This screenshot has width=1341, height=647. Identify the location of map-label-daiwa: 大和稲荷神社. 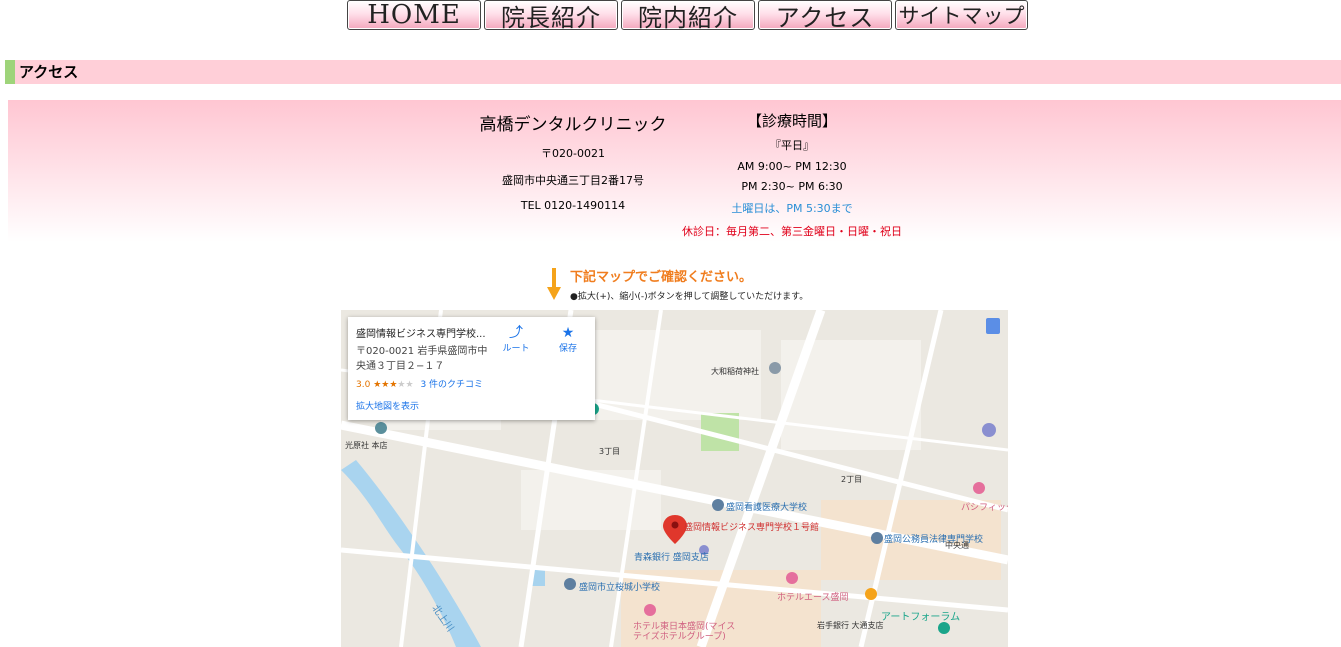
(735, 371).